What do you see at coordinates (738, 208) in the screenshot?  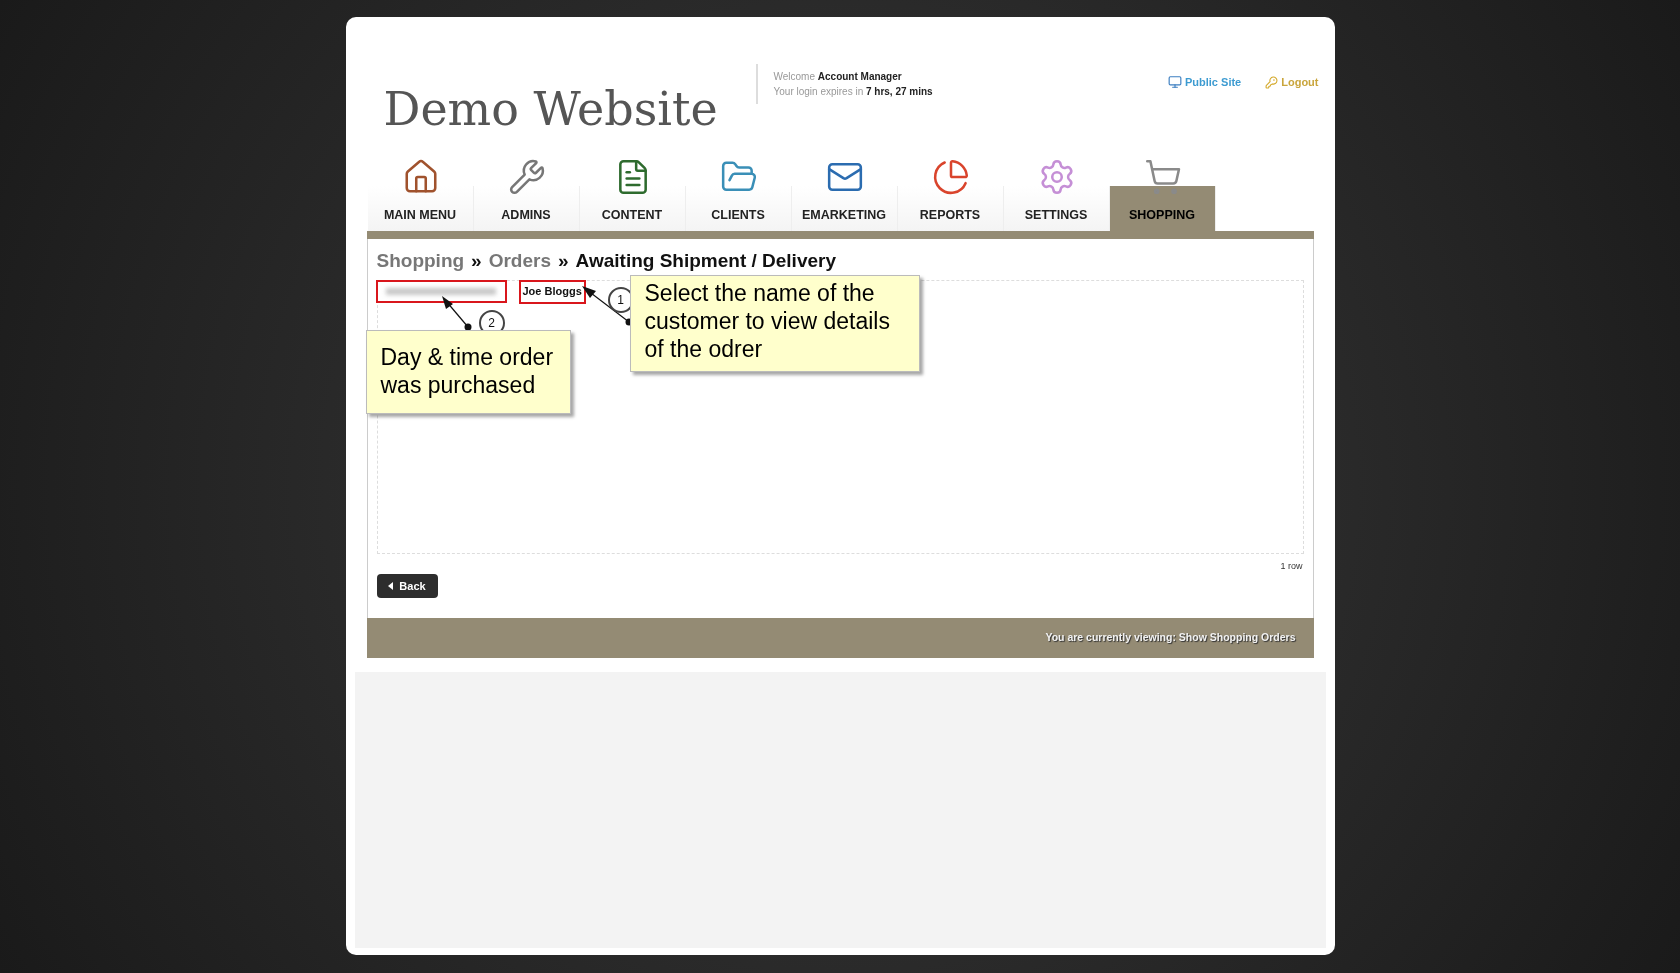 I see `nav-tab: CLIENTS` at bounding box center [738, 208].